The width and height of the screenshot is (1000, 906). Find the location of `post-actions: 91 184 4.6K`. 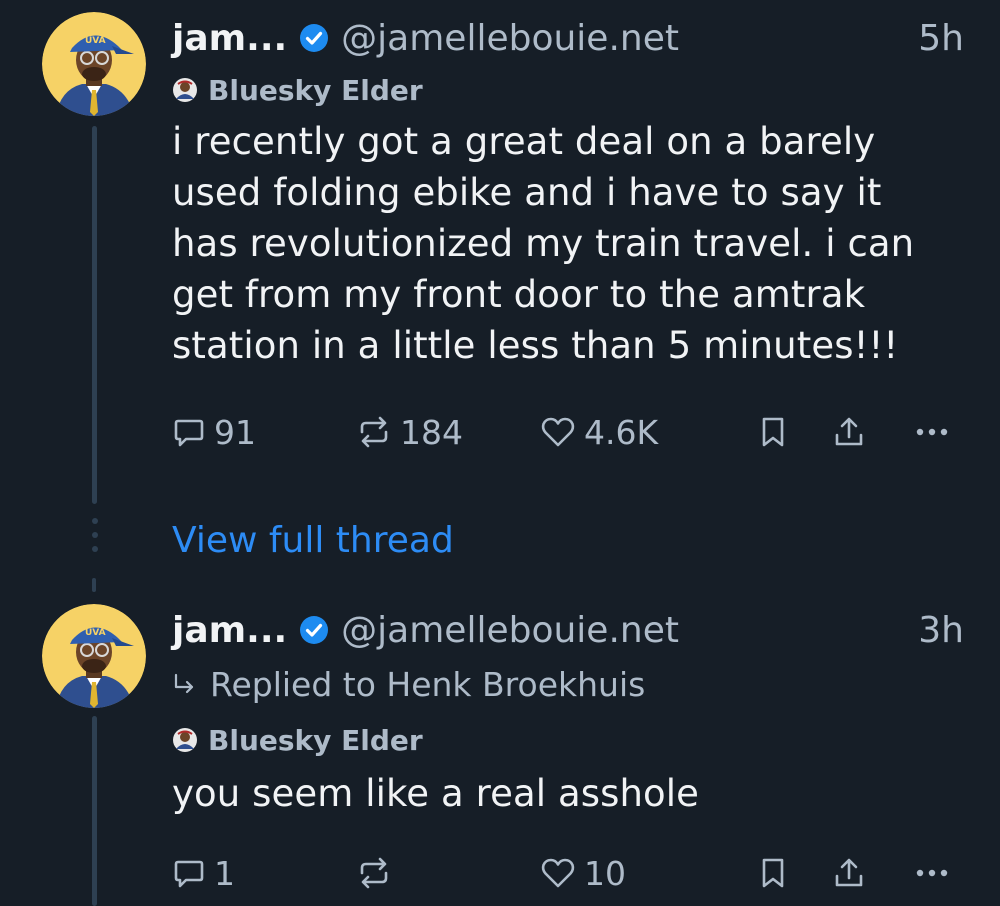

post-actions: 91 184 4.6K is located at coordinates (567, 432).